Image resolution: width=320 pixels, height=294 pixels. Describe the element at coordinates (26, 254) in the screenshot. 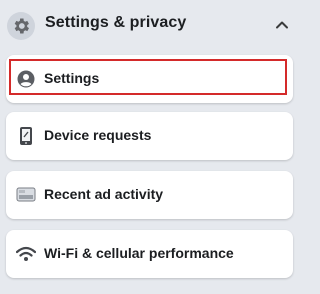

I see `wifi-icon` at that location.